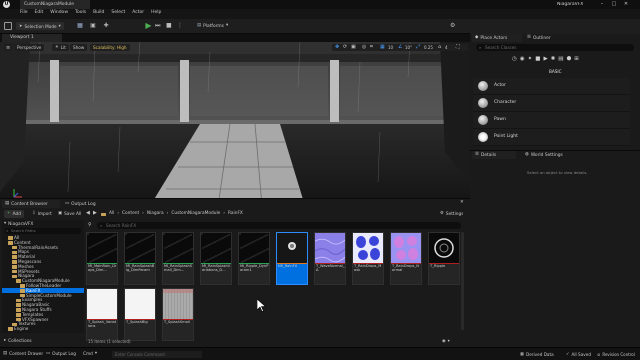 The height and width of the screenshot is (360, 640). What do you see at coordinates (618, 354) in the screenshot?
I see `revision-control-button: ⊘ Revision Control` at bounding box center [618, 354].